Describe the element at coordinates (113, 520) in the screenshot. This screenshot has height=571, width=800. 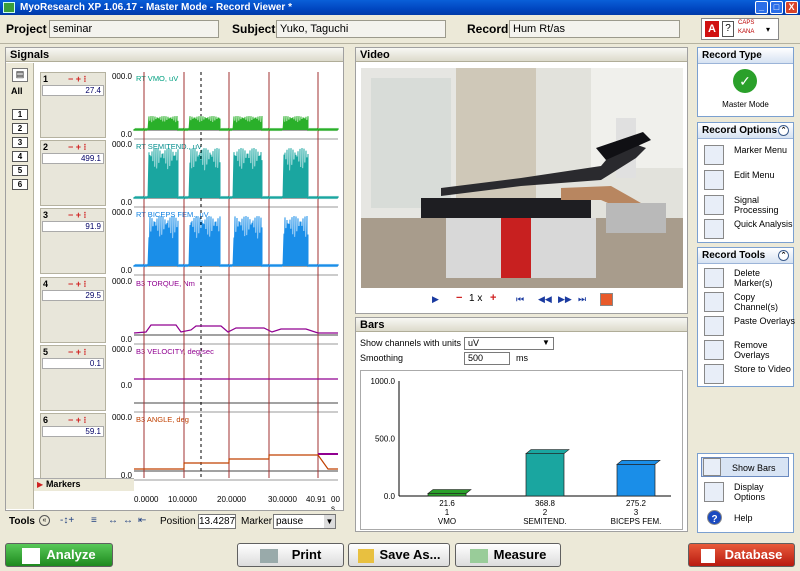
I see `zoom-x-in-icon: ↔` at that location.